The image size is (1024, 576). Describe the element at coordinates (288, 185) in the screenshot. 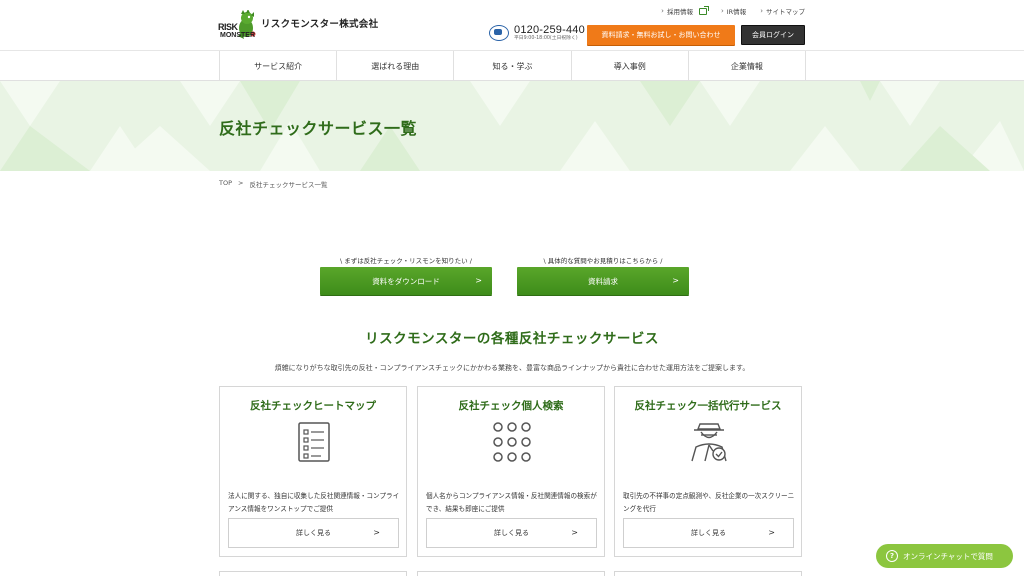

I see `breadcrumb-current: 反社チェックサービス一覧` at that location.